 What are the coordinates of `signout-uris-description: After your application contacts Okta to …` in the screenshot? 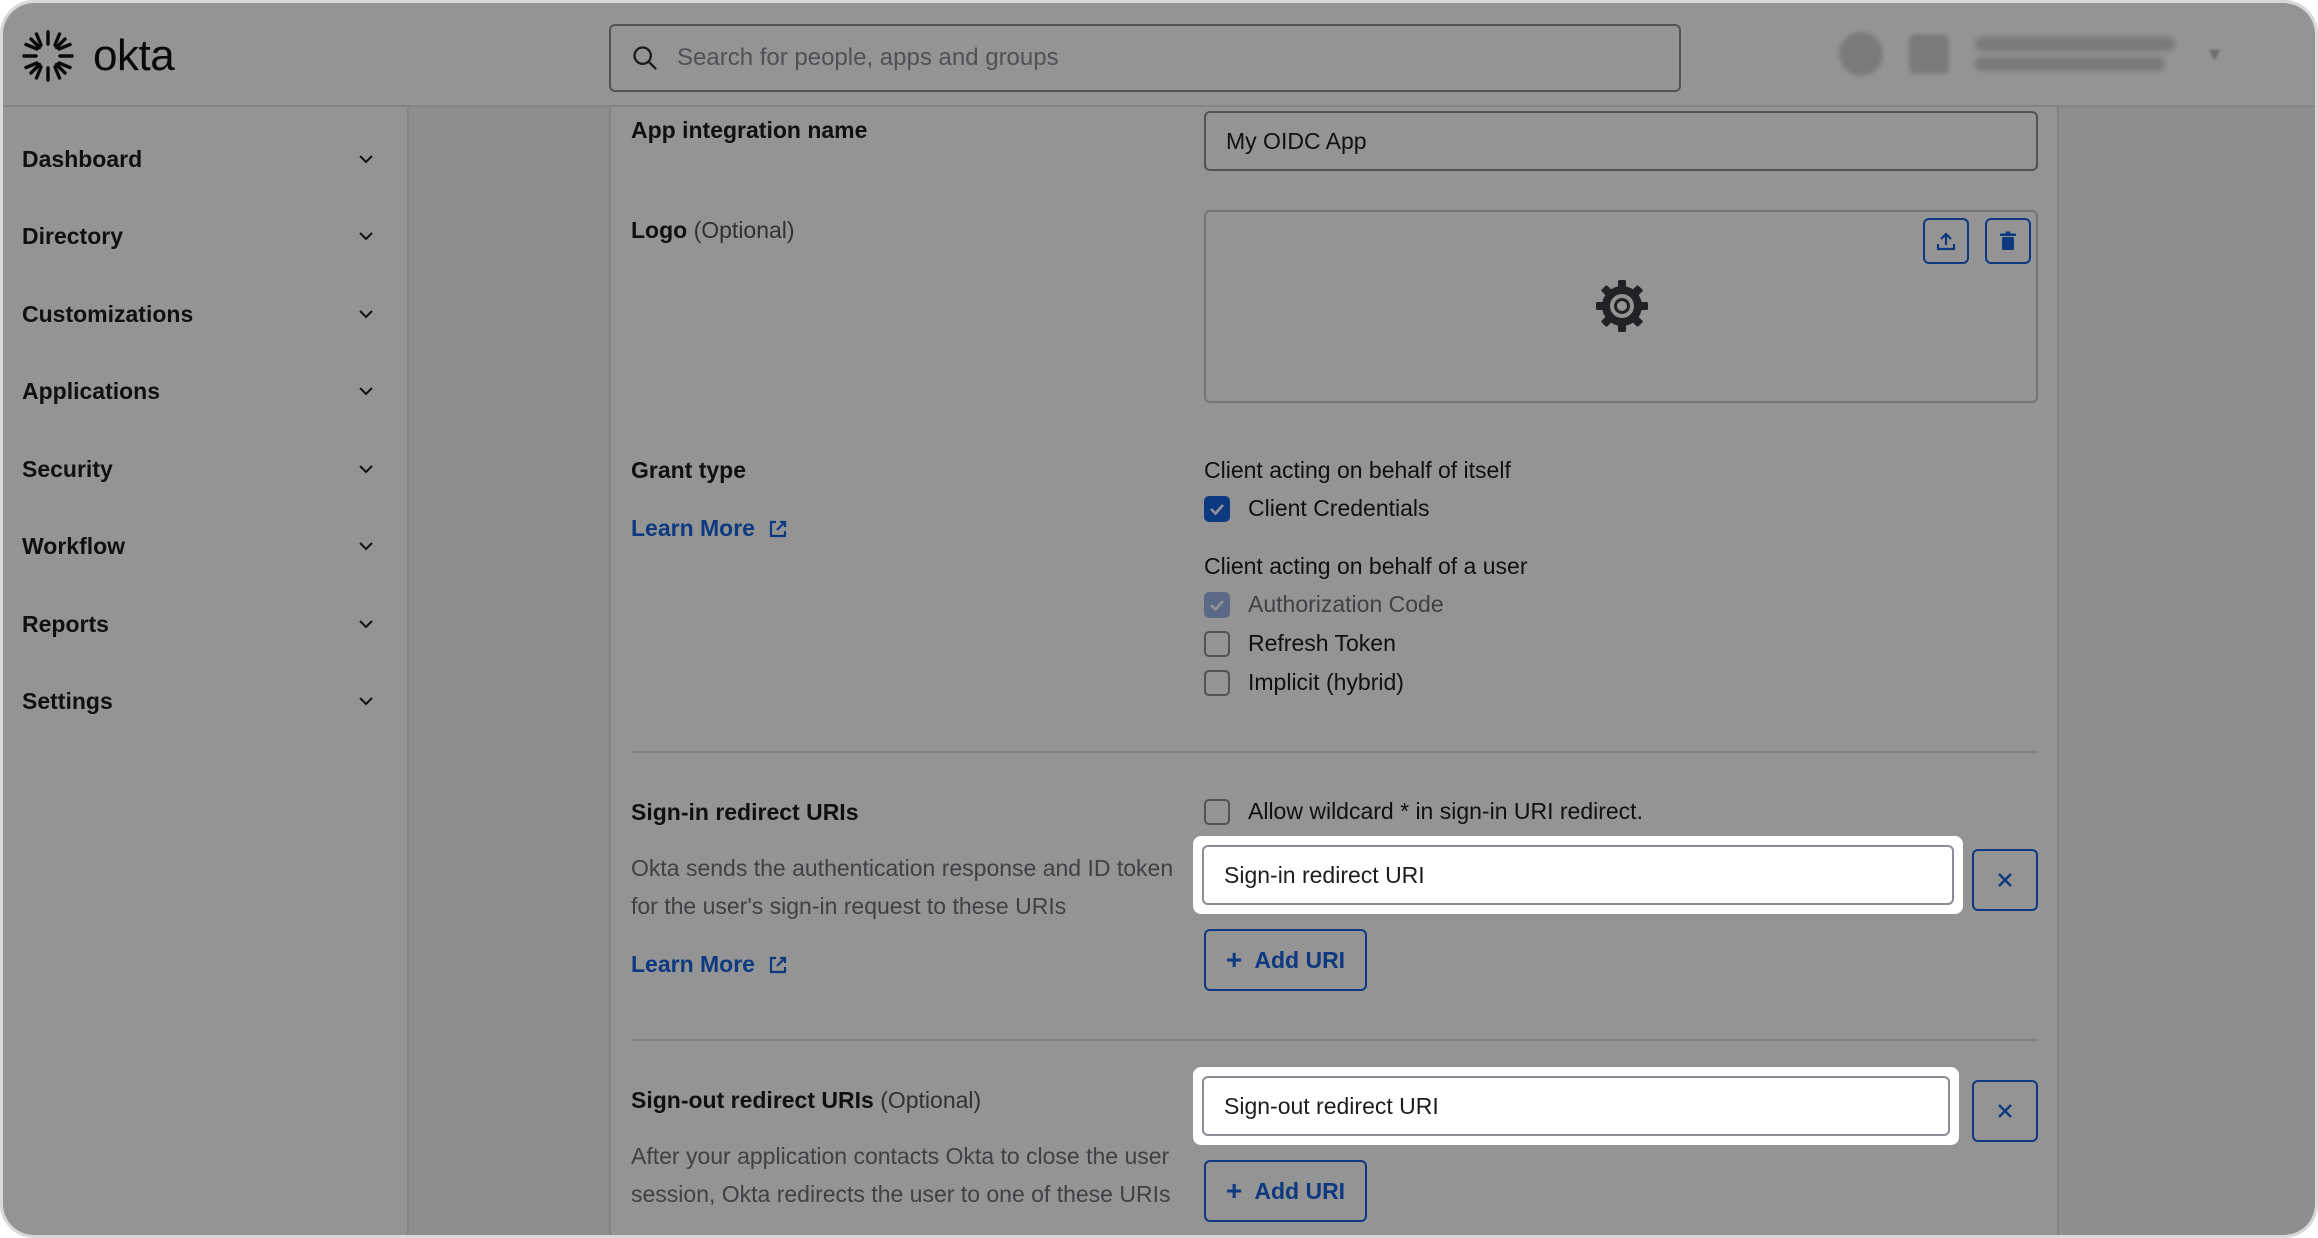 It's located at (901, 1175).